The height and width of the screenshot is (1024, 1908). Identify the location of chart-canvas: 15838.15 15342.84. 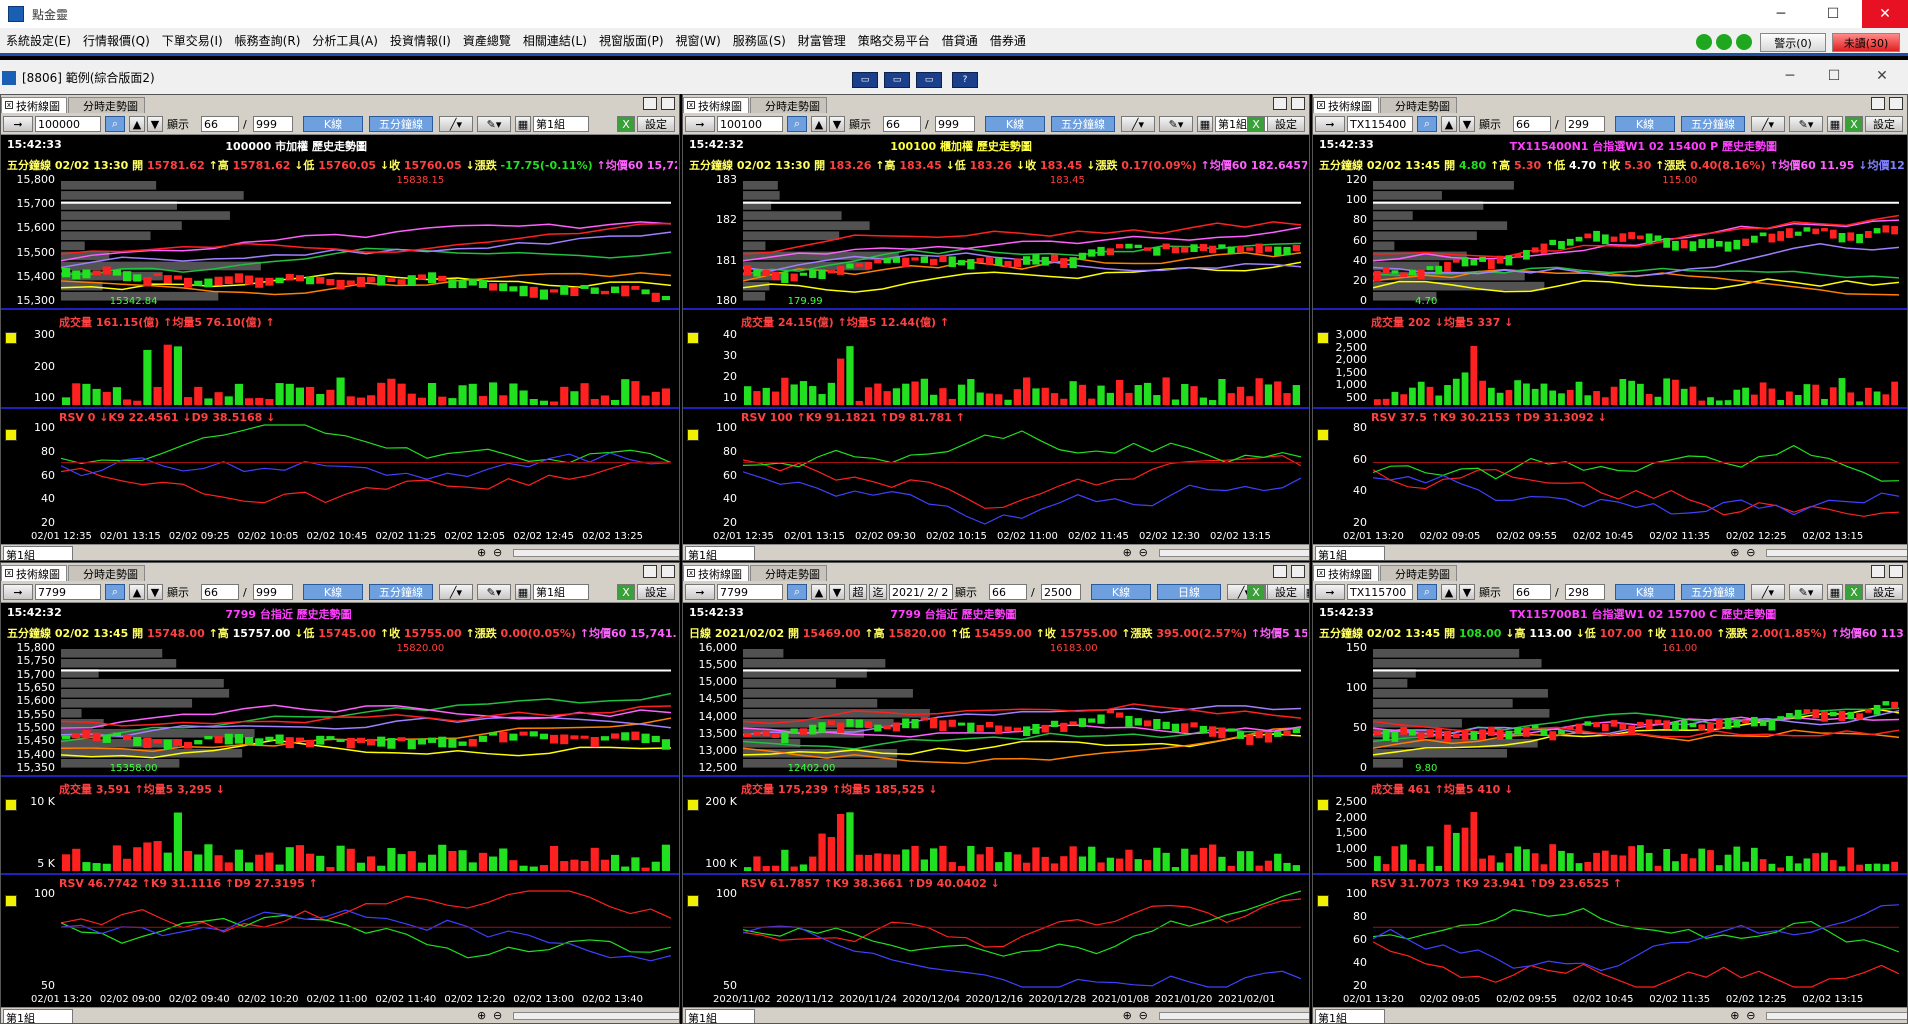
(366, 328).